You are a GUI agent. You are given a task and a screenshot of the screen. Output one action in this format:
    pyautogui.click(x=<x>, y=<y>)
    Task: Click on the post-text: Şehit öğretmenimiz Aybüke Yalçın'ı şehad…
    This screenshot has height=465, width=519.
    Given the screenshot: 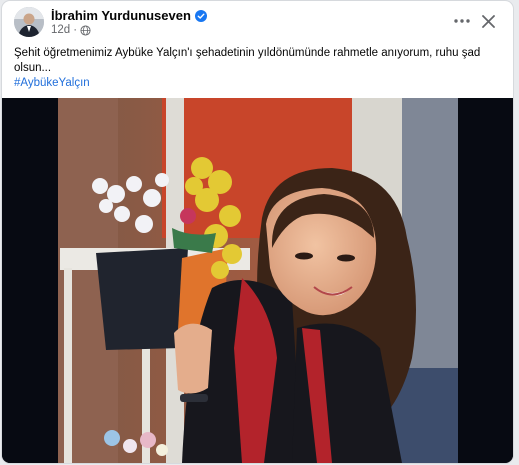 What is the action you would take?
    pyautogui.click(x=249, y=68)
    